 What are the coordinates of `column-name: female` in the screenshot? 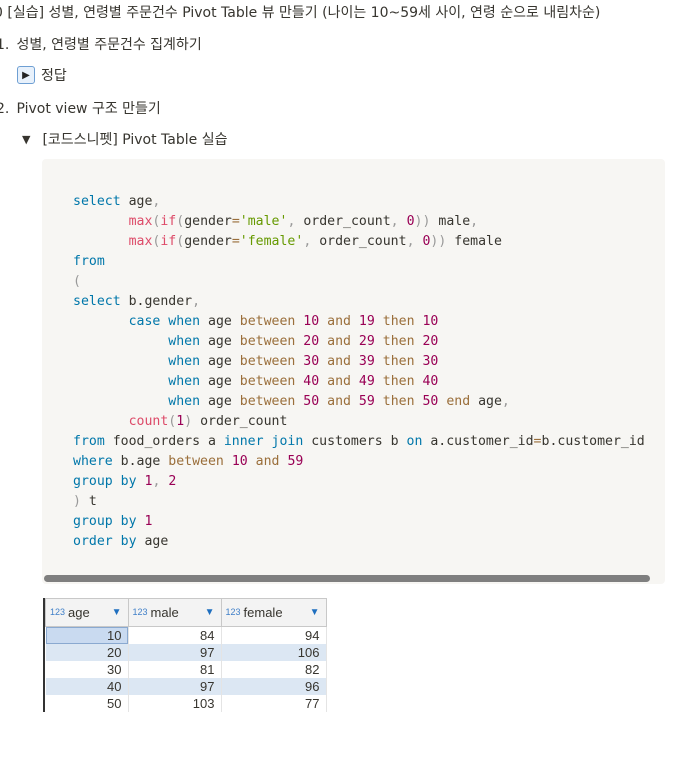 It's located at (263, 612).